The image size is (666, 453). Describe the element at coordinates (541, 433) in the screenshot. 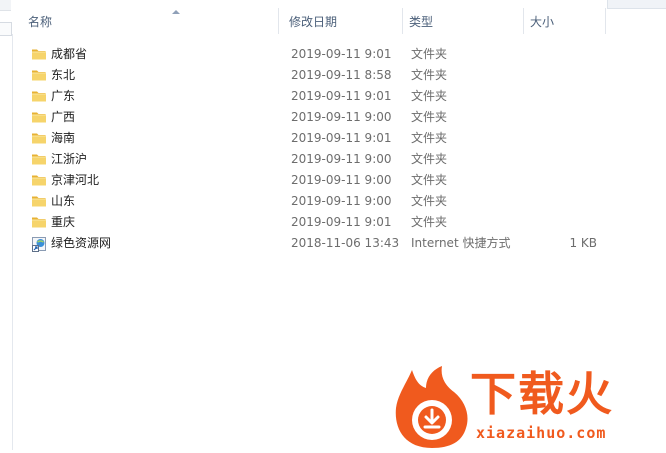

I see `watermark-url: xiazaihuo.com` at that location.